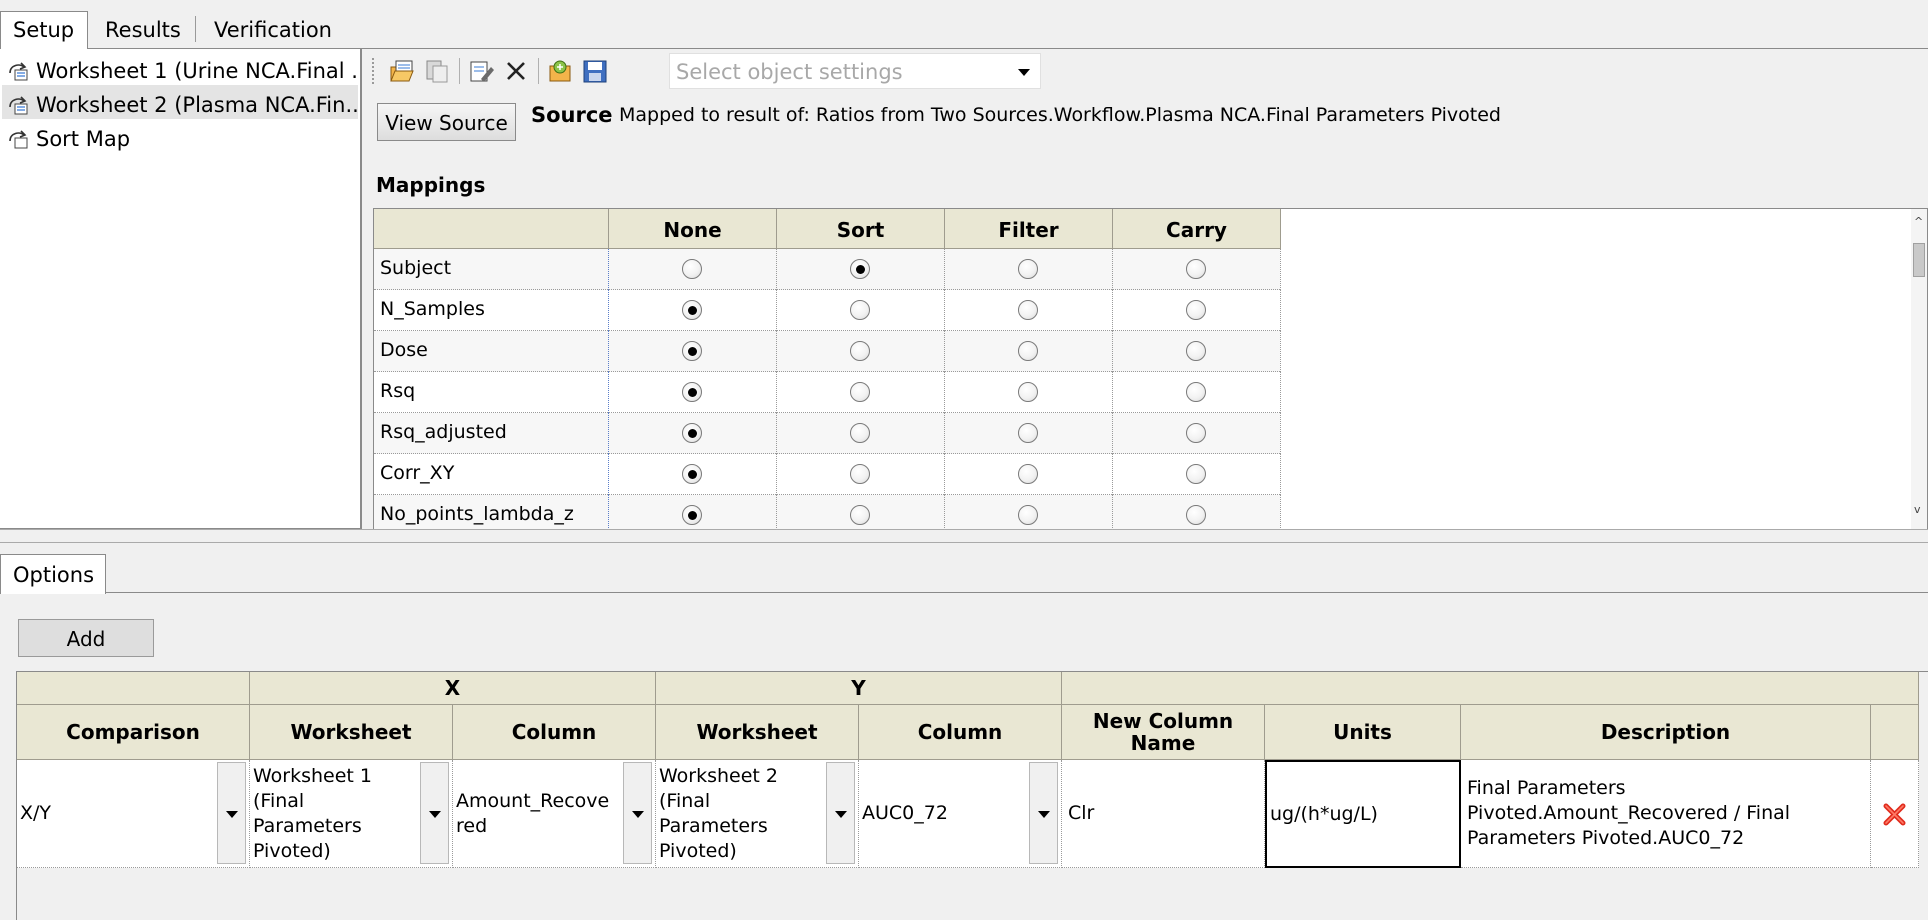  Describe the element at coordinates (86, 638) in the screenshot. I see `add-button: Add` at that location.